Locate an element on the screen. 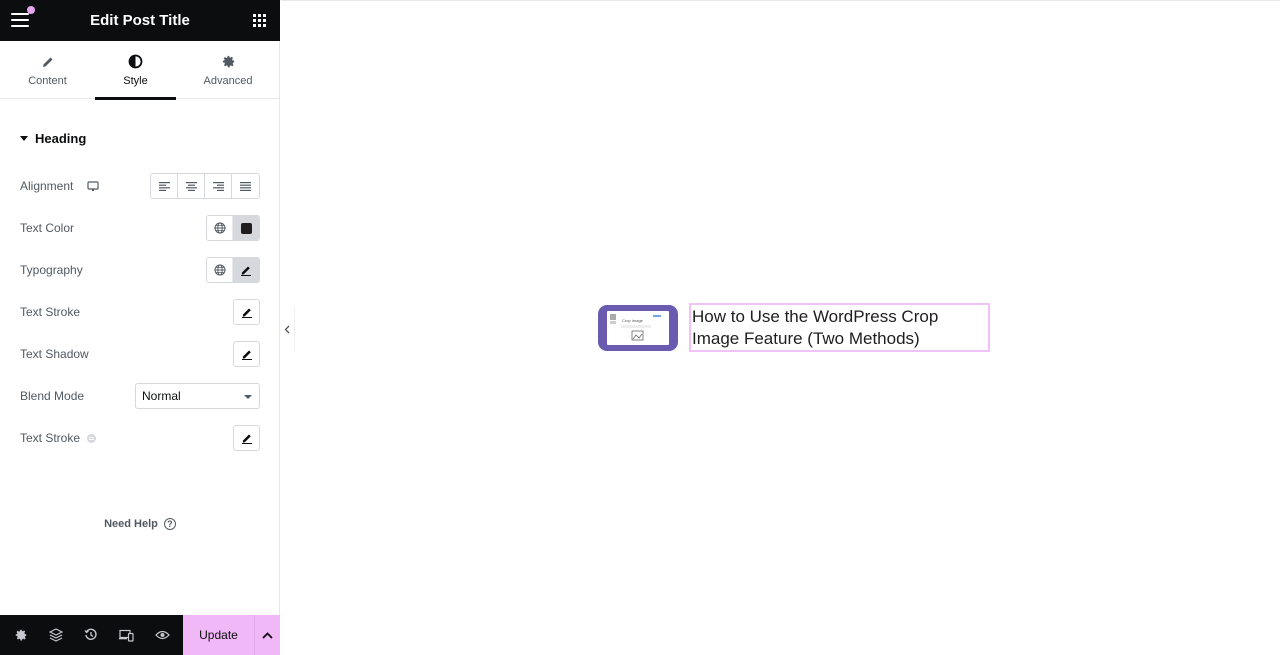 This screenshot has height=655, width=1280. global-color-button is located at coordinates (220, 228).